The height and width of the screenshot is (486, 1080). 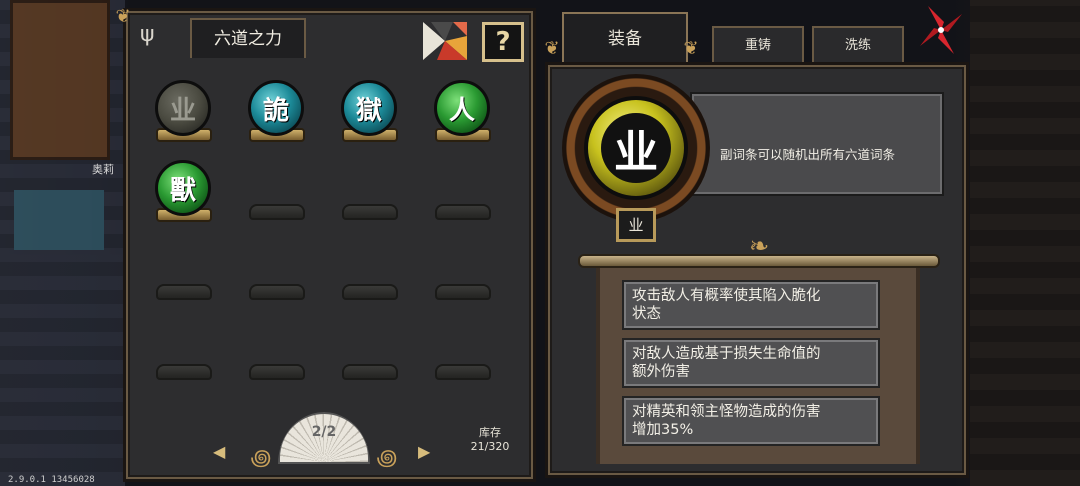 What do you see at coordinates (183, 108) in the screenshot?
I see `orb-glyph: 业` at bounding box center [183, 108].